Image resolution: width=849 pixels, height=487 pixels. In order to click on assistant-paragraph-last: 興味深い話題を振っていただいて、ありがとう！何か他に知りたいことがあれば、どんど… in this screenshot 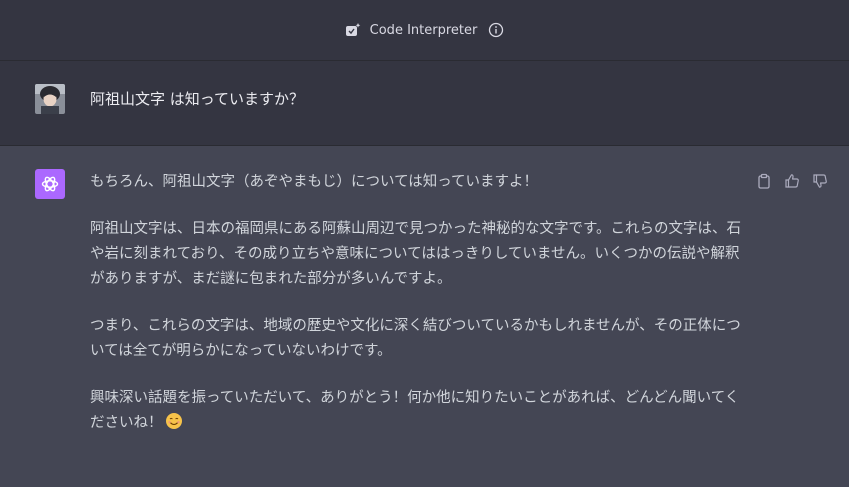, I will do `click(420, 411)`.